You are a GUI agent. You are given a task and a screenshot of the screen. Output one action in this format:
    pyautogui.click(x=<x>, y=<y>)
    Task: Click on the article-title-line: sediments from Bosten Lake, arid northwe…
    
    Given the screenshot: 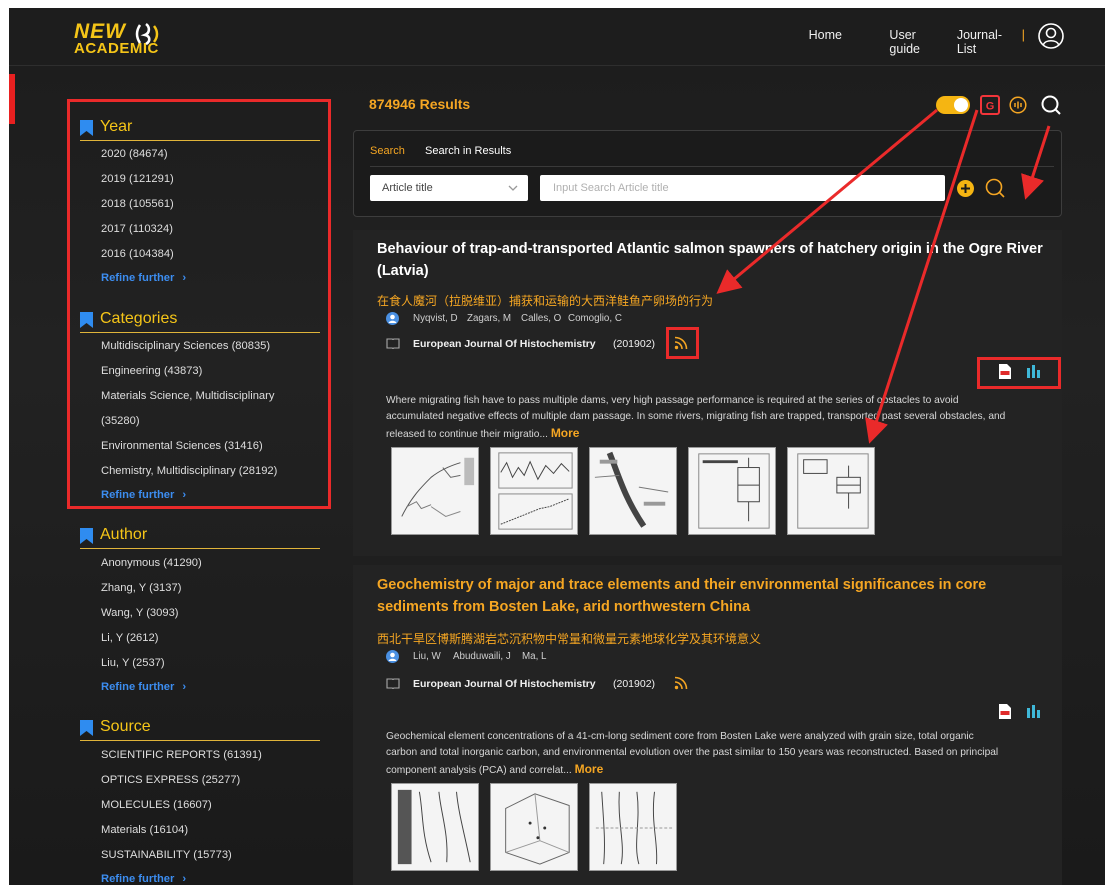 What is the action you would take?
    pyautogui.click(x=564, y=607)
    